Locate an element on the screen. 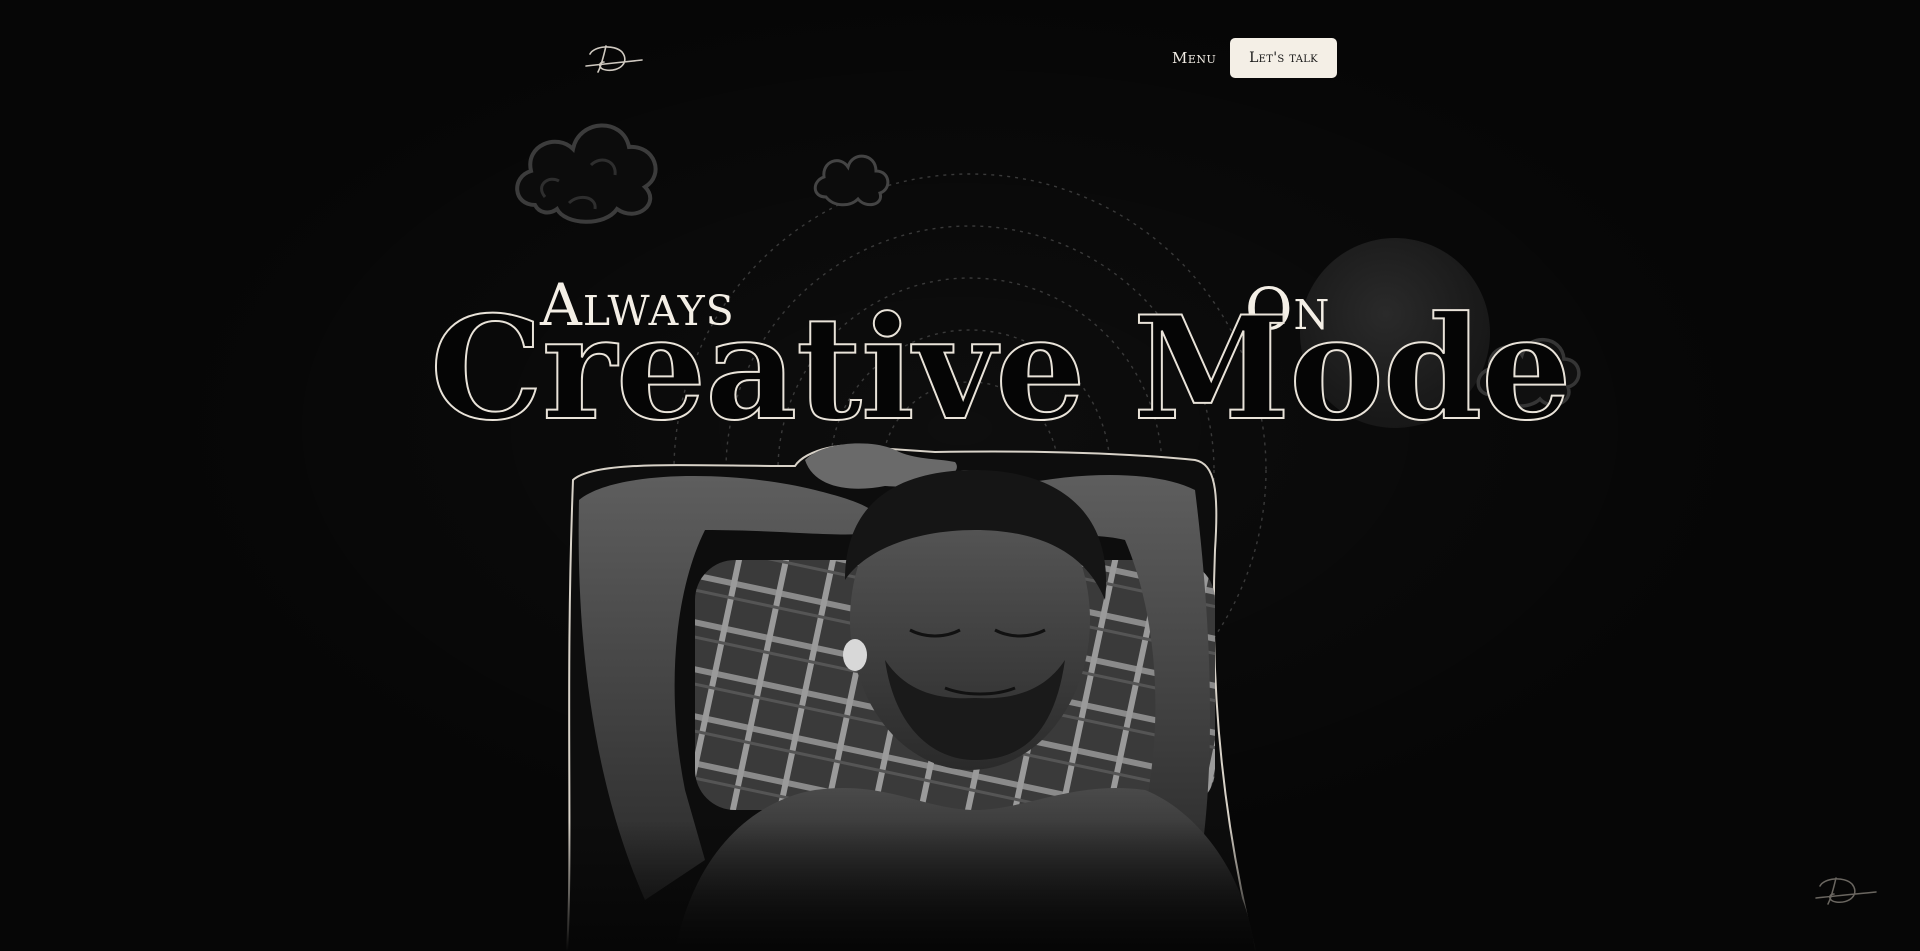 The image size is (1920, 951). menu-button: Menu is located at coordinates (1194, 58).